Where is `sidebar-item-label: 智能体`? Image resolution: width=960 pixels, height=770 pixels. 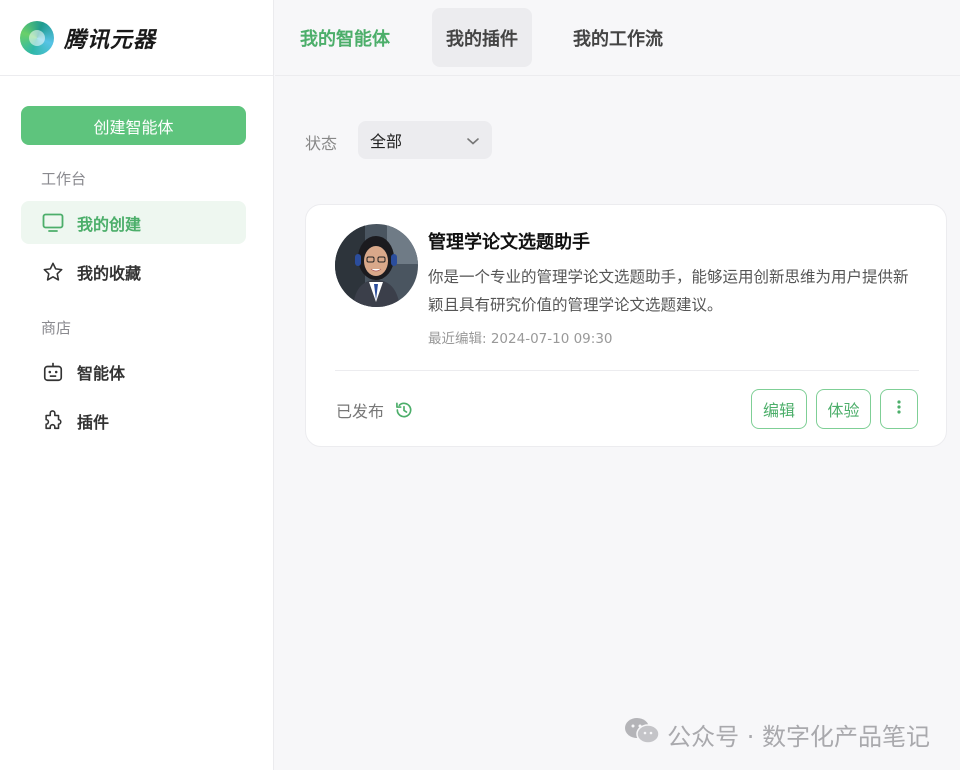 sidebar-item-label: 智能体 is located at coordinates (101, 373).